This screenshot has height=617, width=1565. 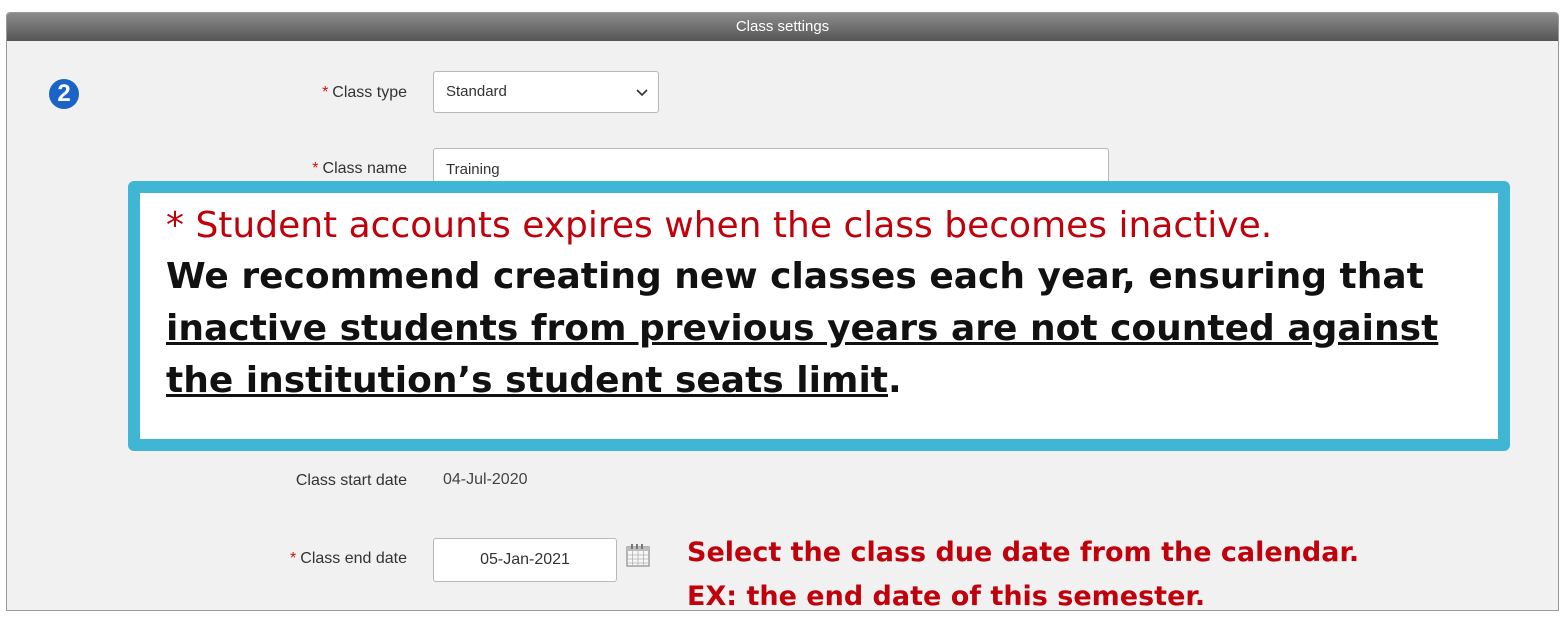 What do you see at coordinates (351, 480) in the screenshot?
I see `class-start-date-label: Class start date` at bounding box center [351, 480].